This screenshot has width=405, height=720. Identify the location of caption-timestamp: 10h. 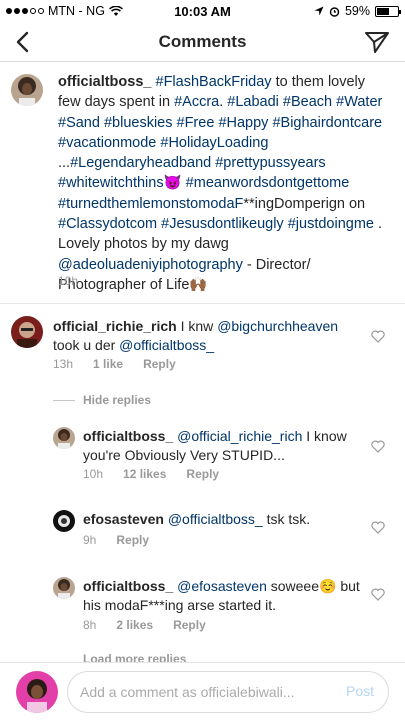
(68, 281).